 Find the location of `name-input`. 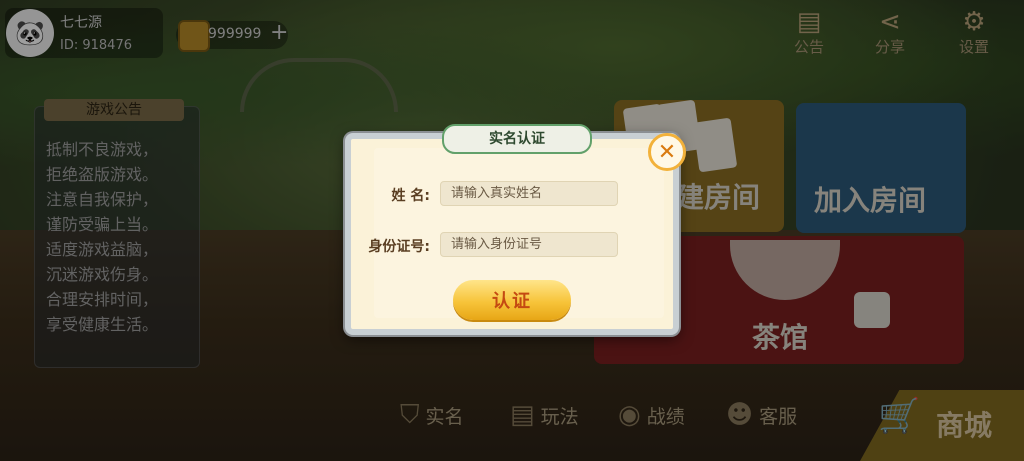

name-input is located at coordinates (529, 193).